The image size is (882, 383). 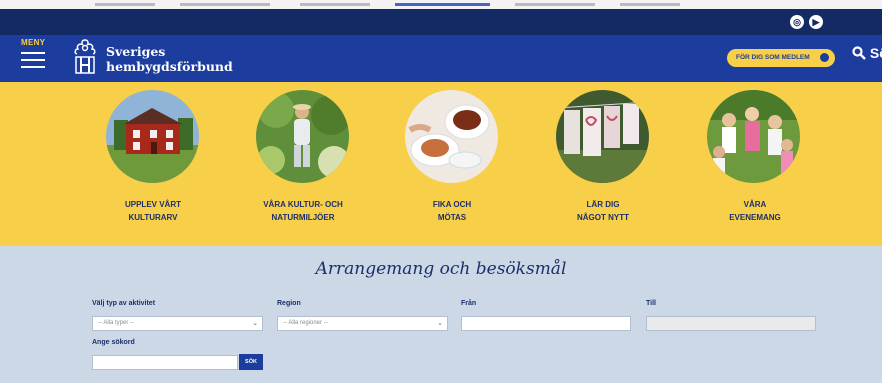 I want to click on category-label: LÄR DIG NÅGOT NYTT, so click(x=603, y=211).